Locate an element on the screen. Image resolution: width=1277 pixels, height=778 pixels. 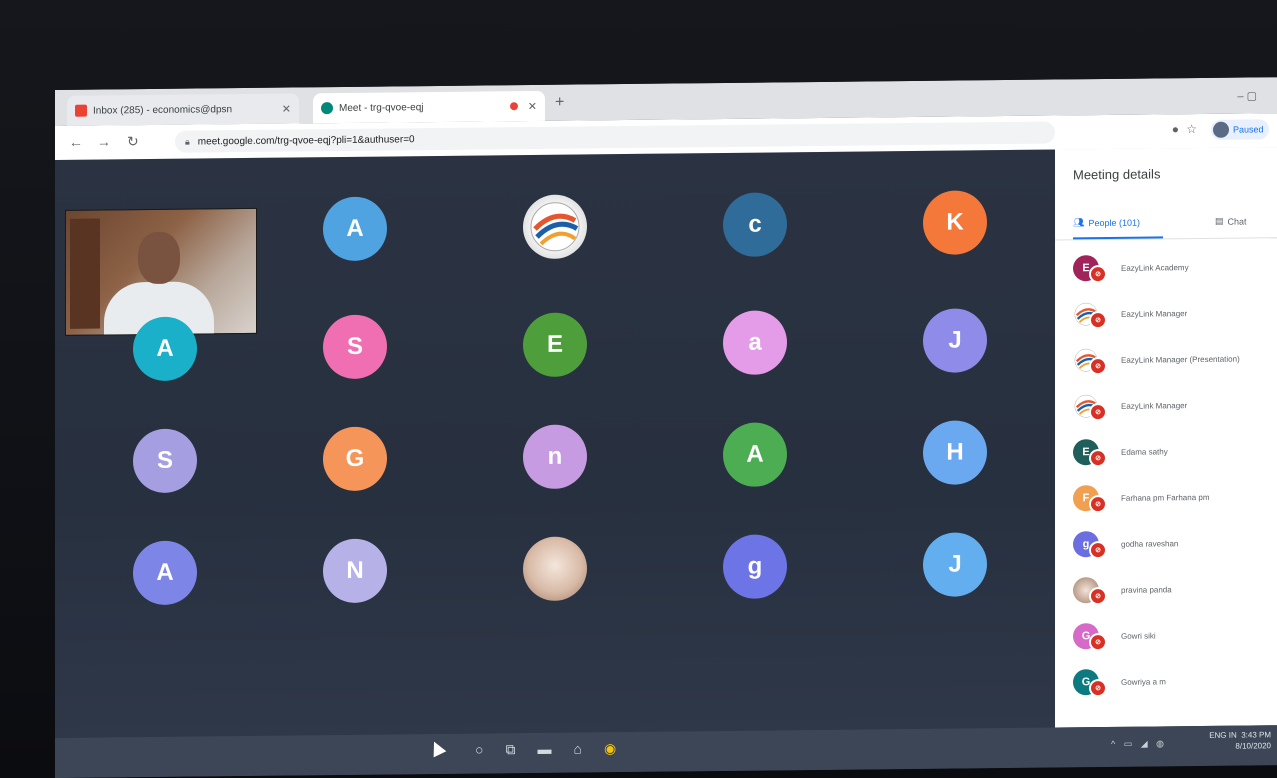
video-person-head is located at coordinates (159, 258).